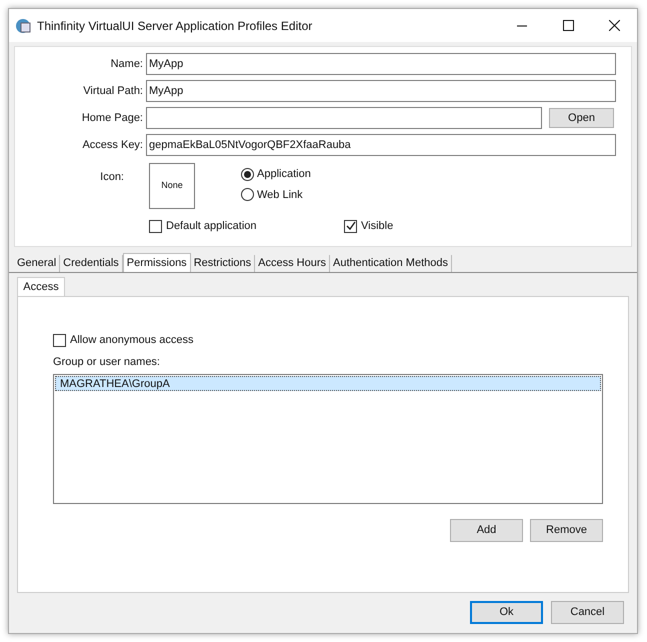  I want to click on close-icon, so click(614, 25).